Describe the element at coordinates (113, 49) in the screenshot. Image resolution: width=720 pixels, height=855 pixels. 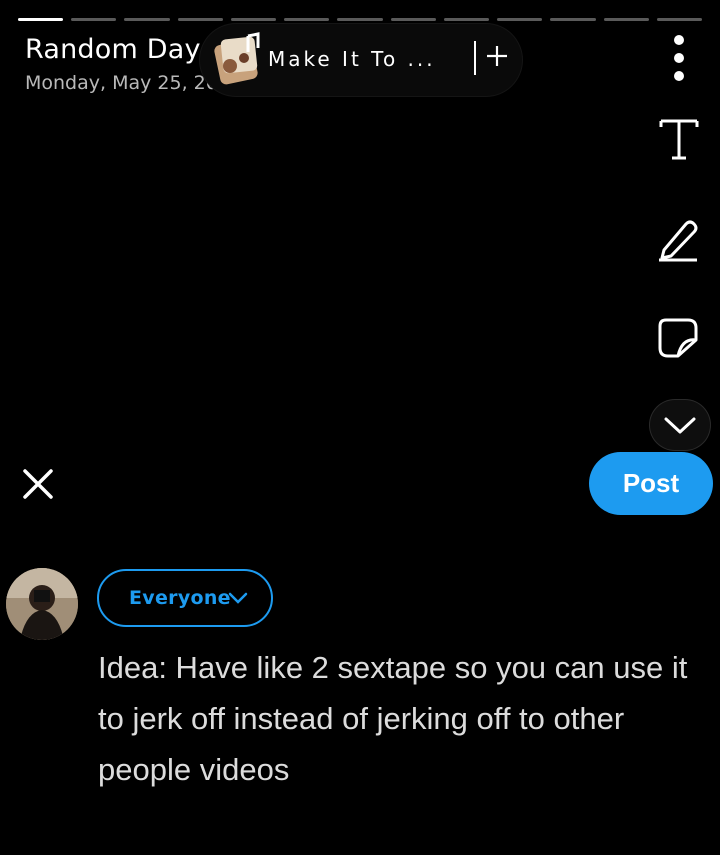
I see `story-title: Random Day` at that location.